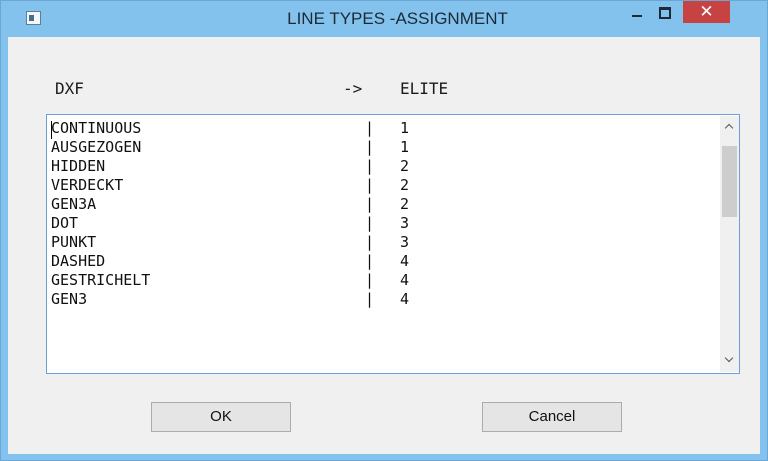 The image size is (768, 461). Describe the element at coordinates (376, 299) in the screenshot. I see `list-item: GEN3 | 4` at that location.